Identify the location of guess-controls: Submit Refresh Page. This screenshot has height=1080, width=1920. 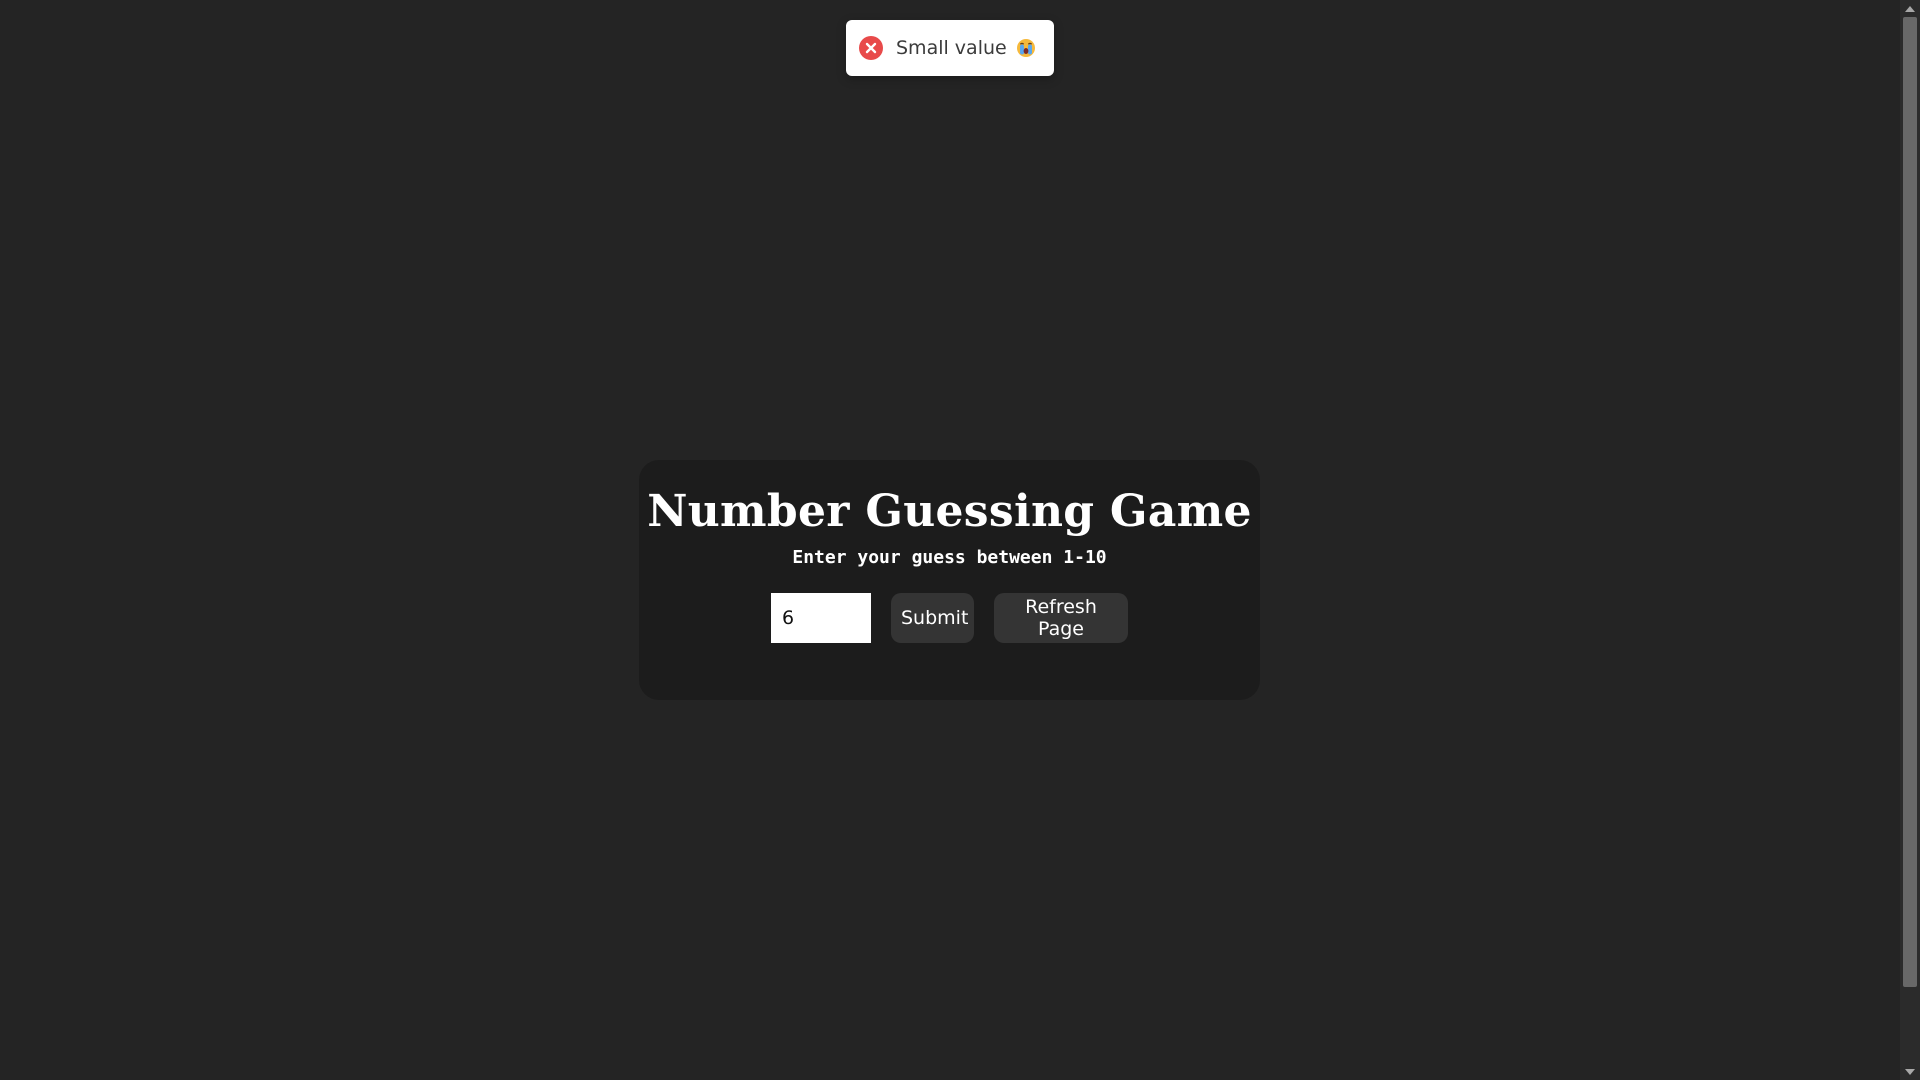
(949, 618).